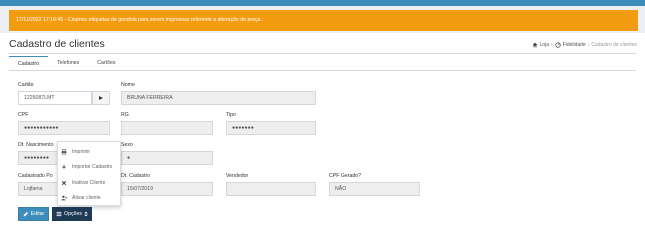 The width and height of the screenshot is (645, 246). Describe the element at coordinates (37, 214) in the screenshot. I see `editar-label: Editar` at that location.